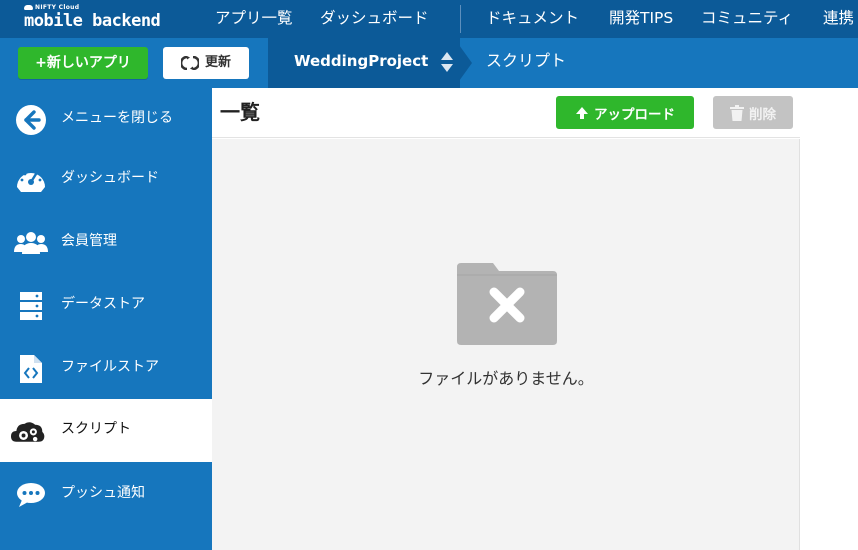 This screenshot has height=550, width=858. What do you see at coordinates (92, 7) in the screenshot?
I see `brand-small-label: NIFTY Cloud` at bounding box center [92, 7].